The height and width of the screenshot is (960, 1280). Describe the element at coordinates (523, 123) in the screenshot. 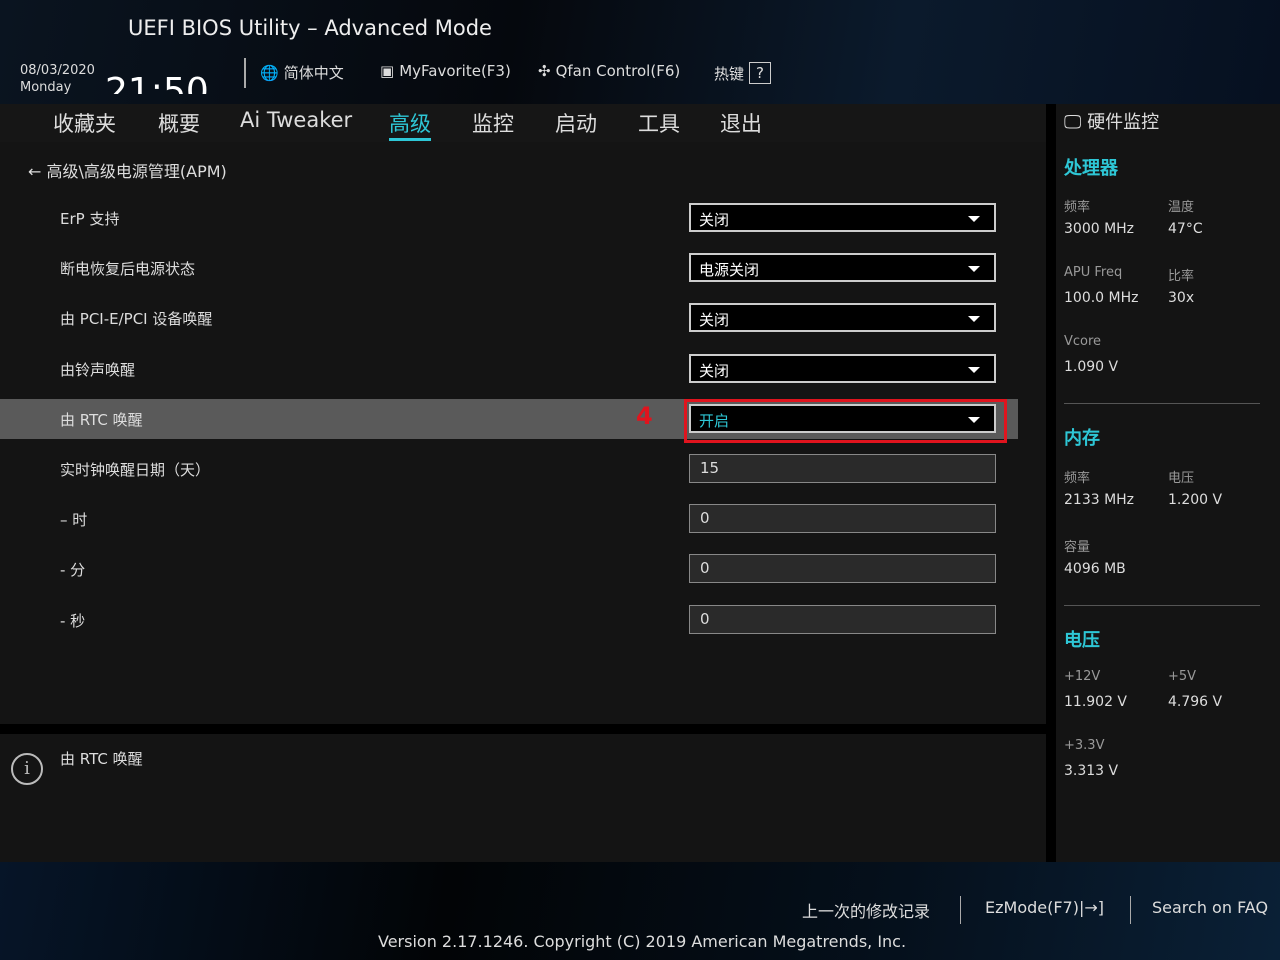

I see `main-tabs: 收藏夹 概要 Ai Tweaker 高级 监控 启动 工具 退出` at that location.